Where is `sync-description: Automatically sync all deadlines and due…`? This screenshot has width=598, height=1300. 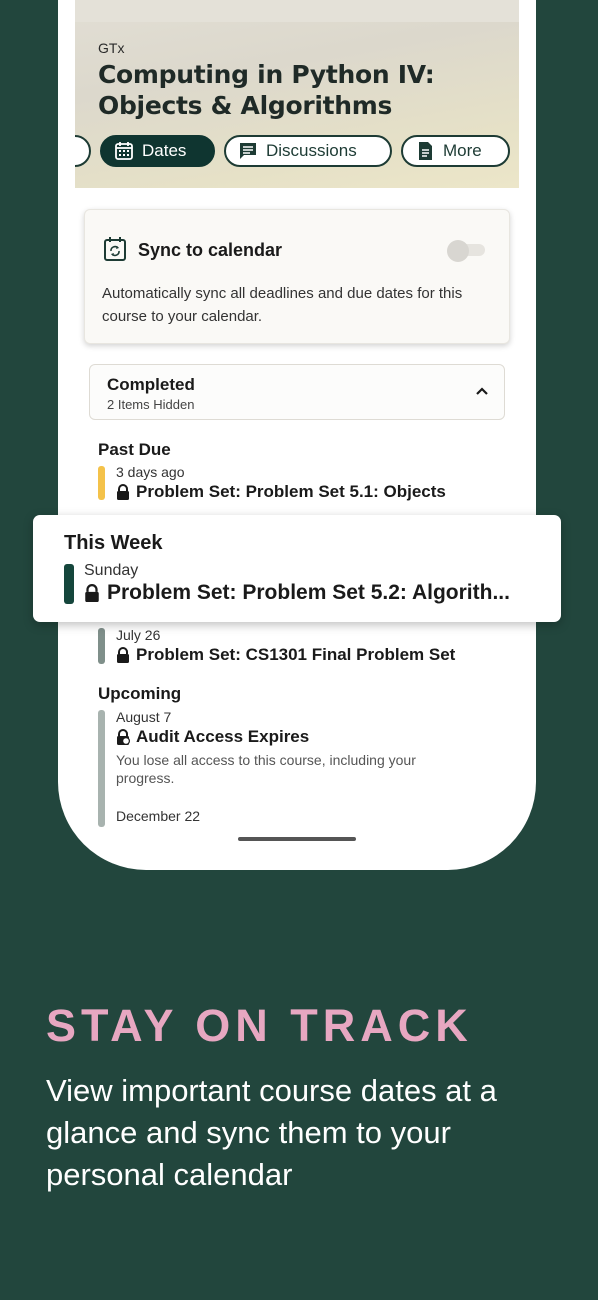
sync-description: Automatically sync all deadlines and due… is located at coordinates (282, 305).